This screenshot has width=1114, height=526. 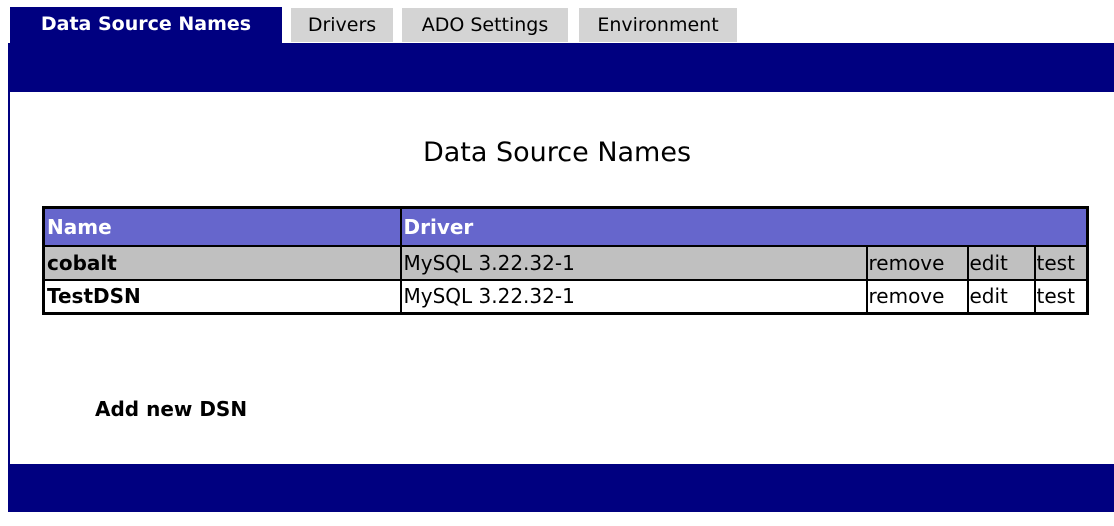 What do you see at coordinates (222, 296) in the screenshot?
I see `dsn-name-cell: TestDSN` at bounding box center [222, 296].